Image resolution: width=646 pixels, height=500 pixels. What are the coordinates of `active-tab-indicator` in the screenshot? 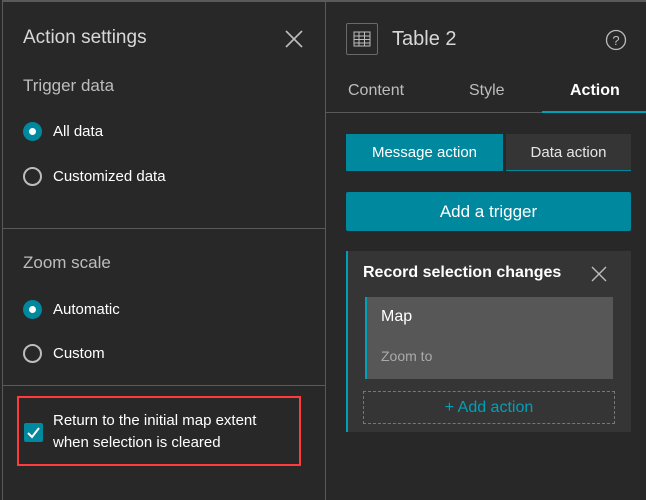 It's located at (594, 112).